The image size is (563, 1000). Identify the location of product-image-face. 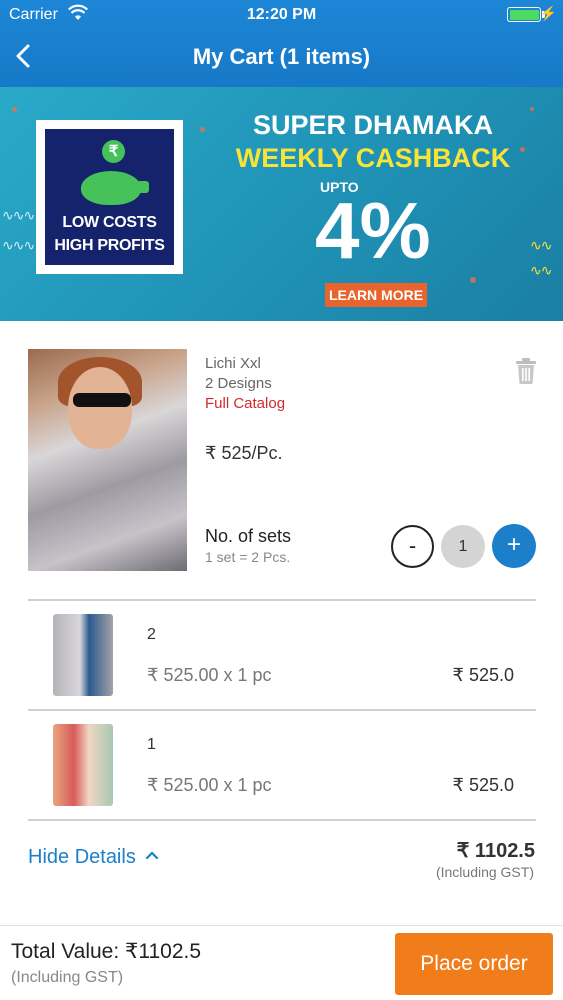
(100, 408).